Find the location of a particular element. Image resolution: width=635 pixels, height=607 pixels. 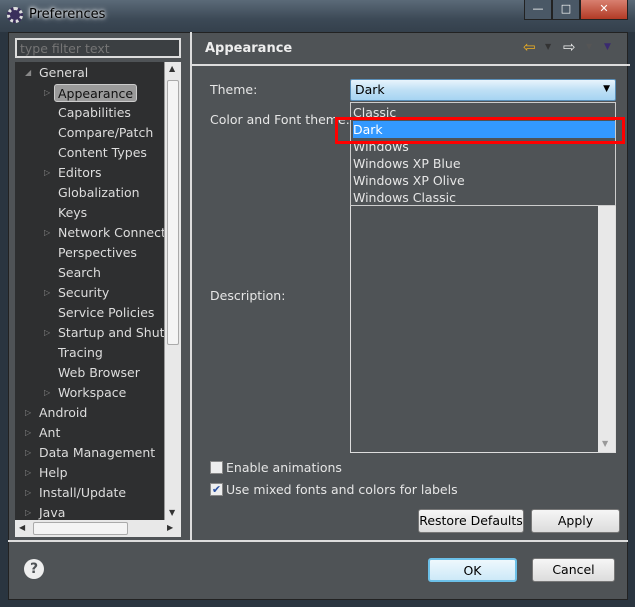

forward-arrow-icon: ⇨ is located at coordinates (569, 47).